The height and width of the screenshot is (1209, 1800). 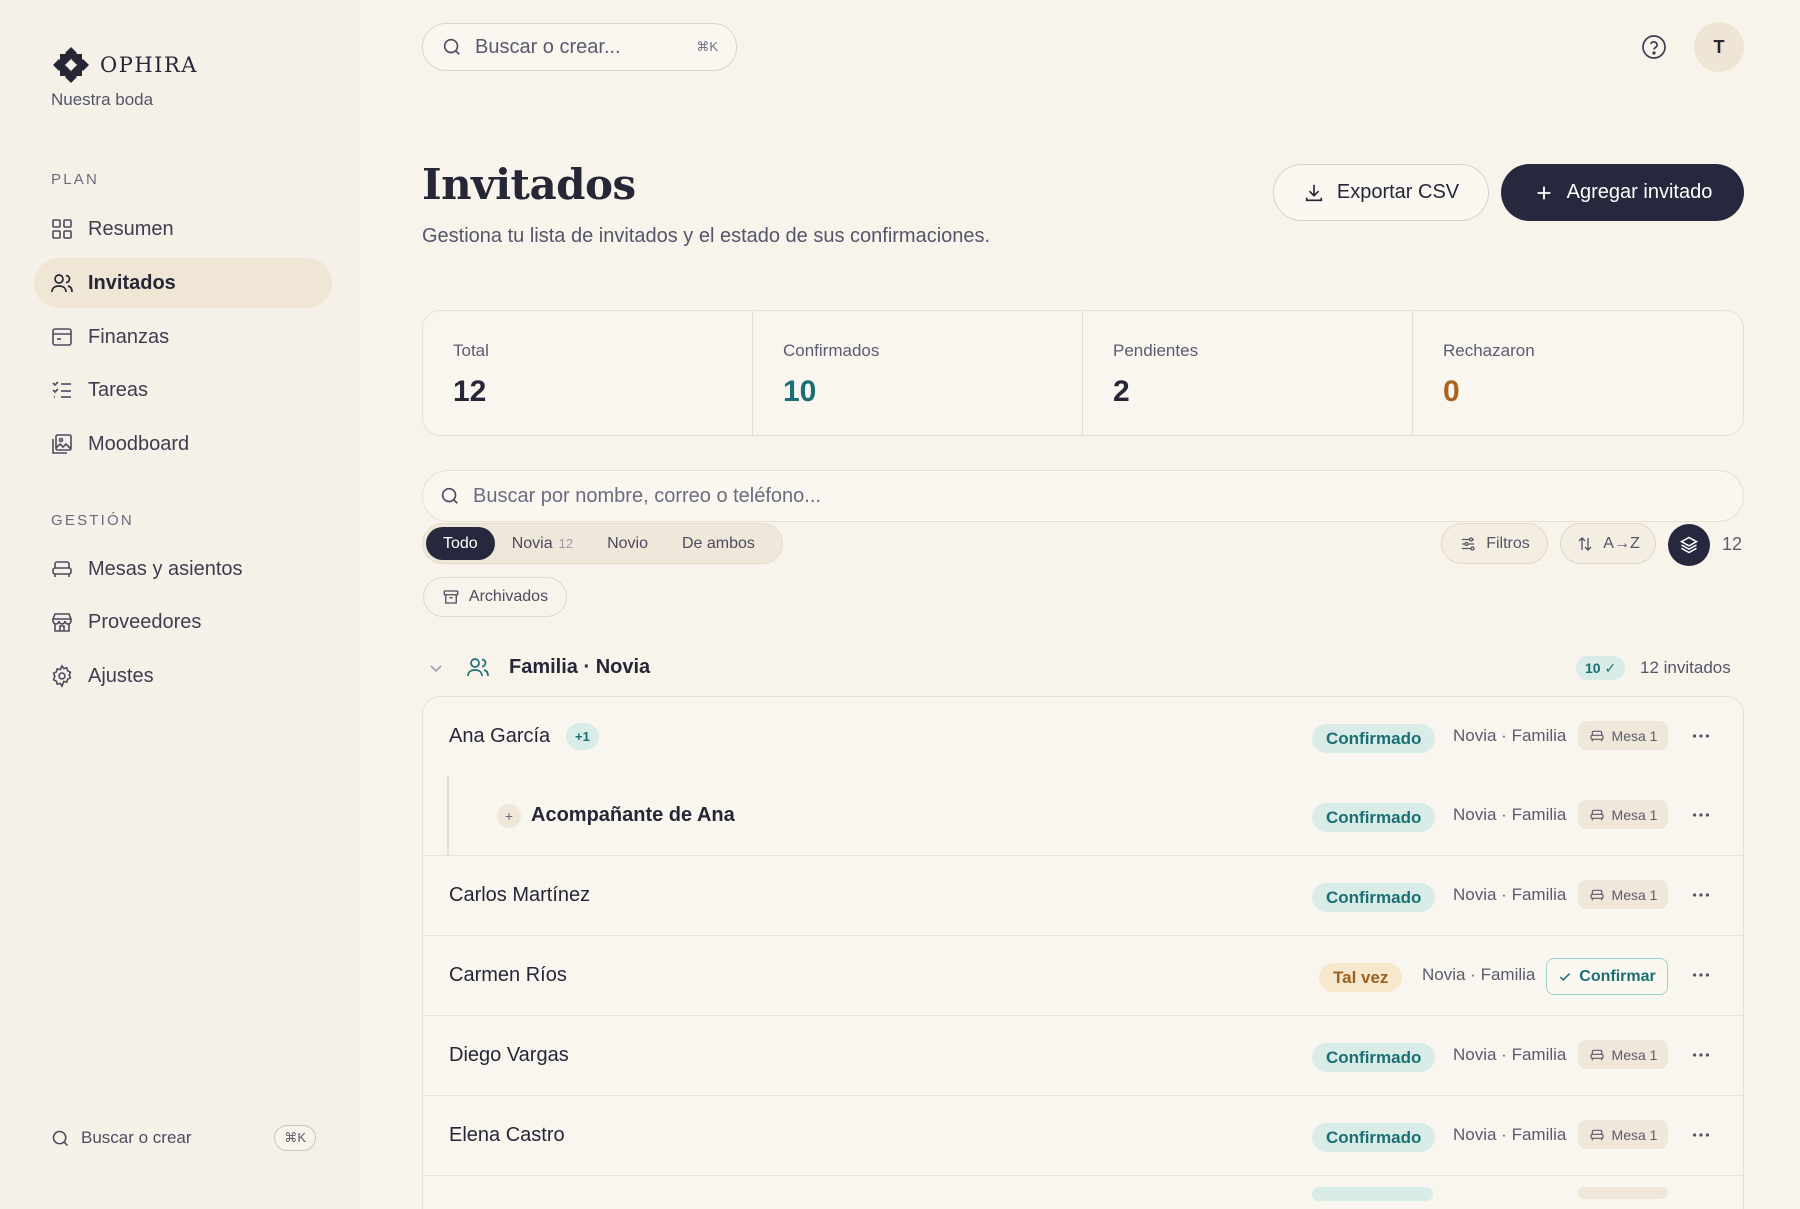 What do you see at coordinates (92, 520) in the screenshot?
I see `section-label-gestion: GESTIÓN` at bounding box center [92, 520].